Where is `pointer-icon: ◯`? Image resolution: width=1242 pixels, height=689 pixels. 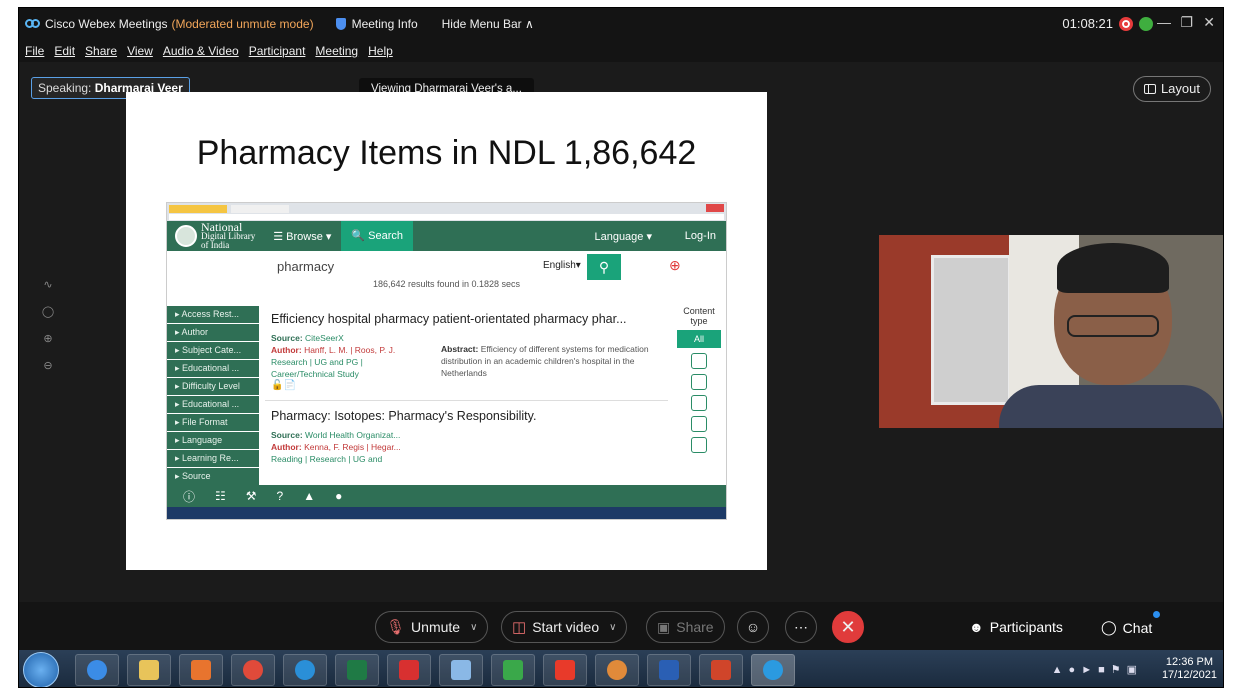 pointer-icon: ◯ is located at coordinates (48, 311).